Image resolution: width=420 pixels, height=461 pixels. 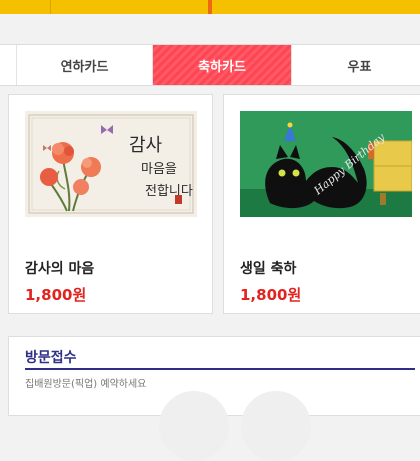 What do you see at coordinates (220, 369) in the screenshot?
I see `visit-title-underline` at bounding box center [220, 369].